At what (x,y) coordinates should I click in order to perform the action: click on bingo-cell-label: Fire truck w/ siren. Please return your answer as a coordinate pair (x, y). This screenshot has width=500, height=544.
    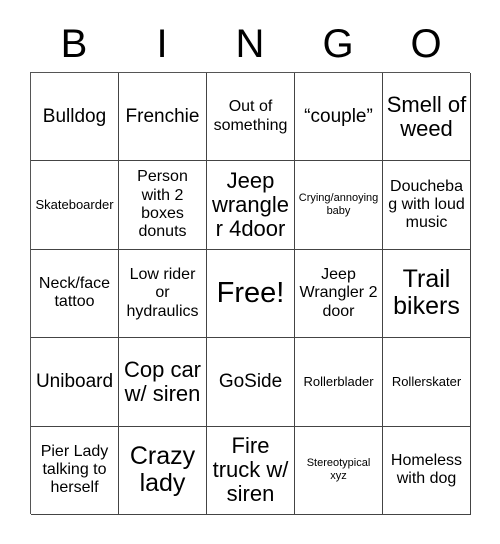
    Looking at the image, I should click on (250, 469).